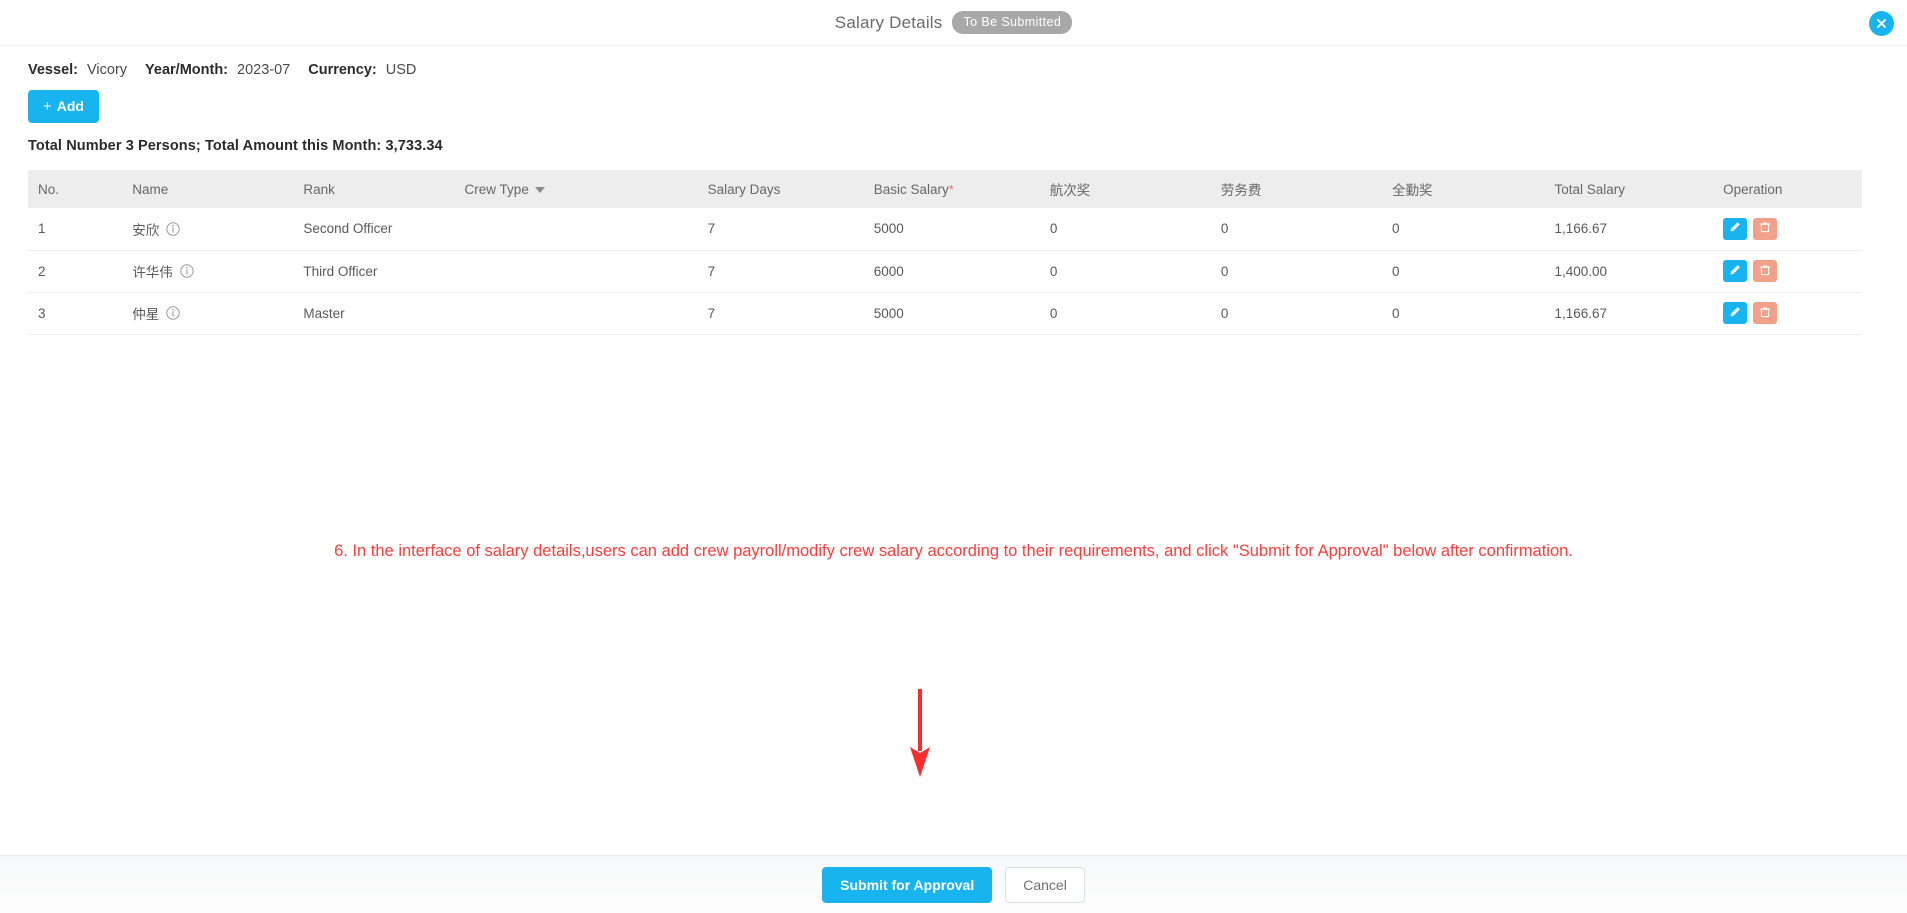  Describe the element at coordinates (1296, 189) in the screenshot. I see `col-header-labor-fee: 劳务费` at that location.